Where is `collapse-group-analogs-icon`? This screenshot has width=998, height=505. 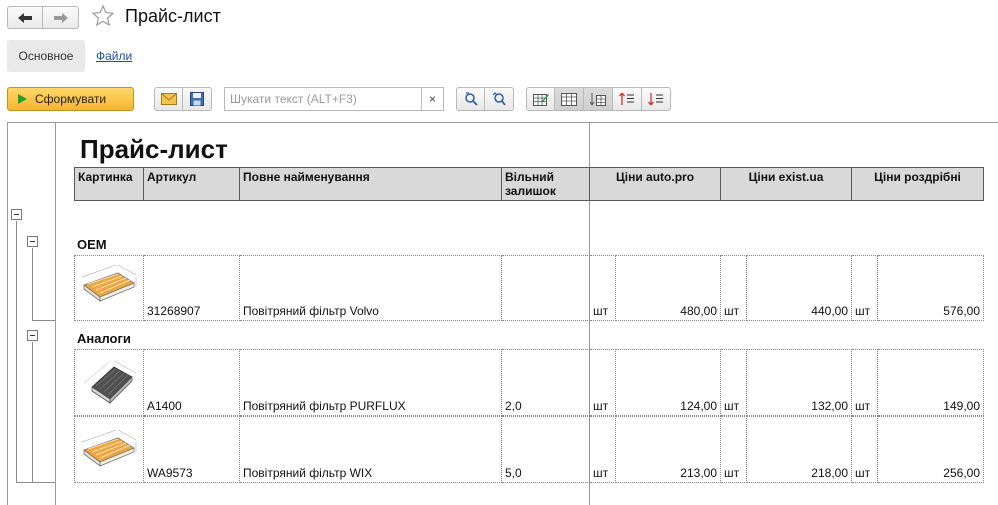 collapse-group-analogs-icon is located at coordinates (32, 335).